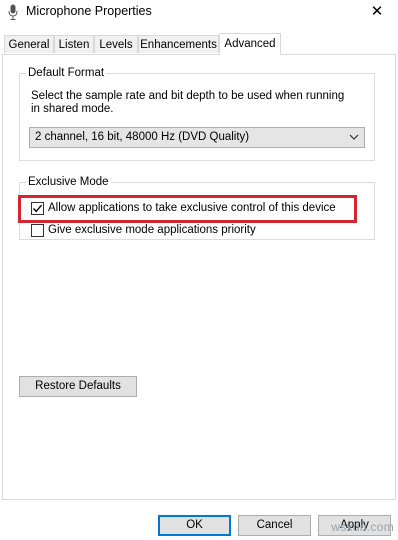 The image size is (398, 540). I want to click on tab-enhancements: Enhancements, so click(178, 44).